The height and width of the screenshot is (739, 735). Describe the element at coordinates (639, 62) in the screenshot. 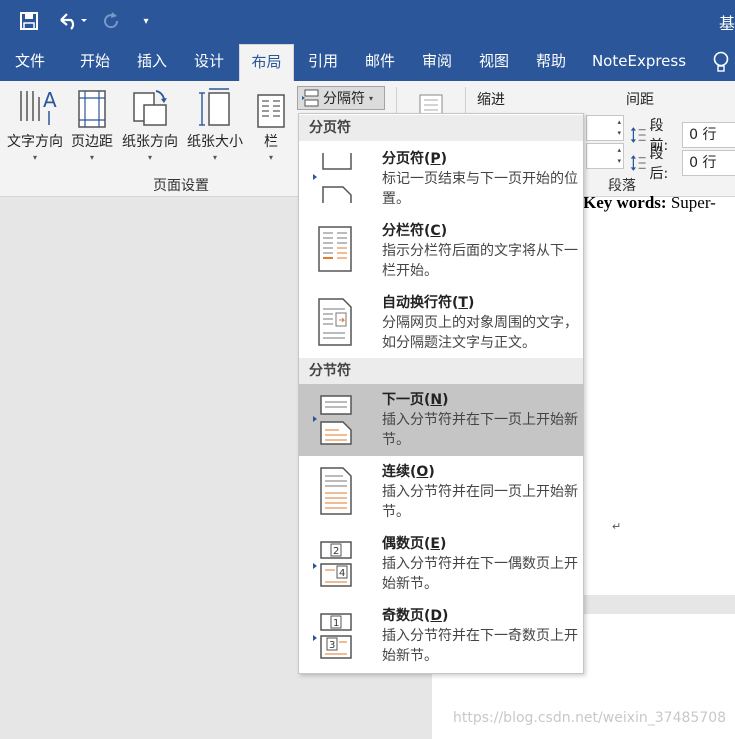

I see `tab-noteexpress: NoteExpress` at that location.